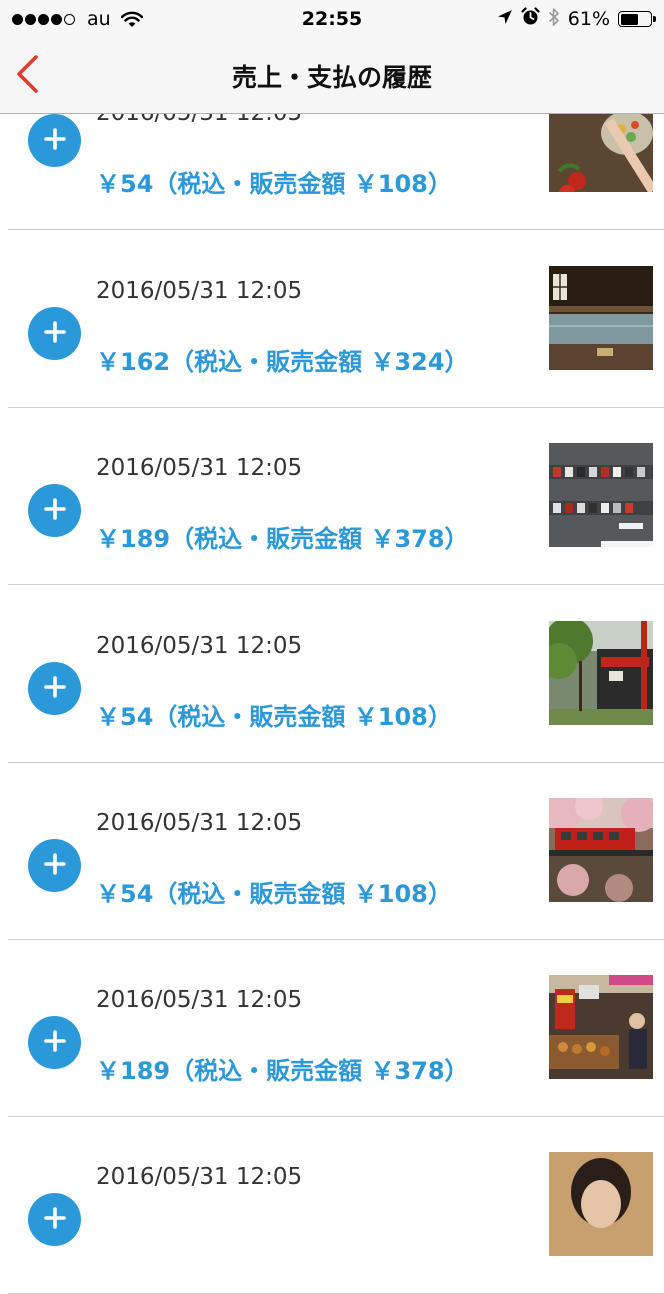 This screenshot has width=664, height=1294. What do you see at coordinates (637, 19) in the screenshot?
I see `battery-icon` at bounding box center [637, 19].